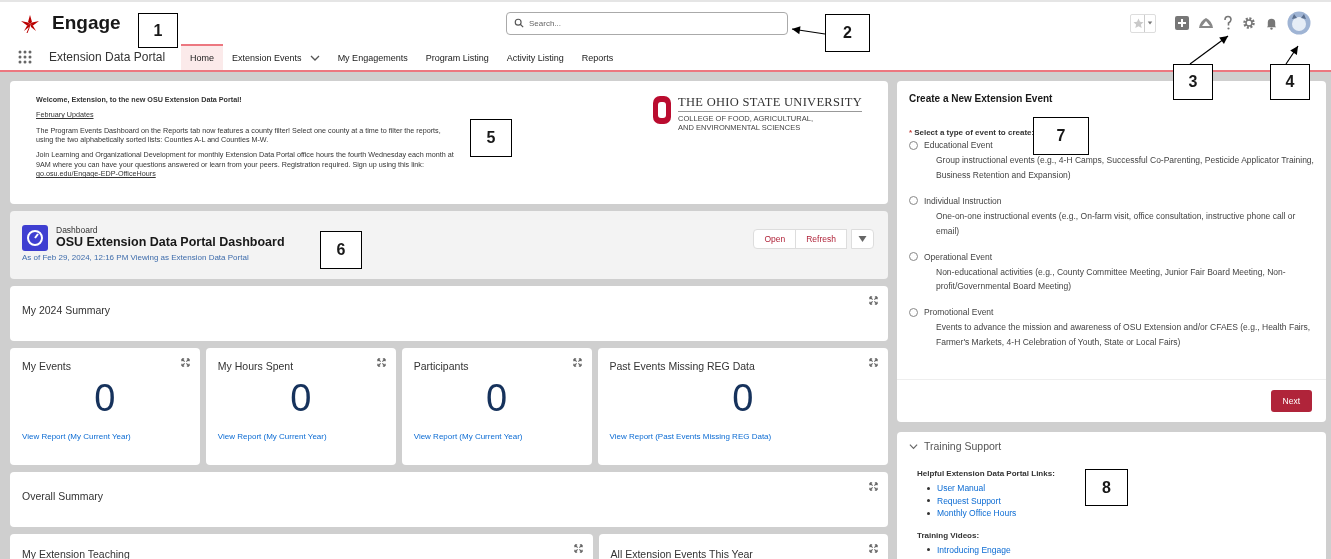 Image resolution: width=1331 pixels, height=559 pixels. I want to click on brand-name: Engage, so click(86, 23).